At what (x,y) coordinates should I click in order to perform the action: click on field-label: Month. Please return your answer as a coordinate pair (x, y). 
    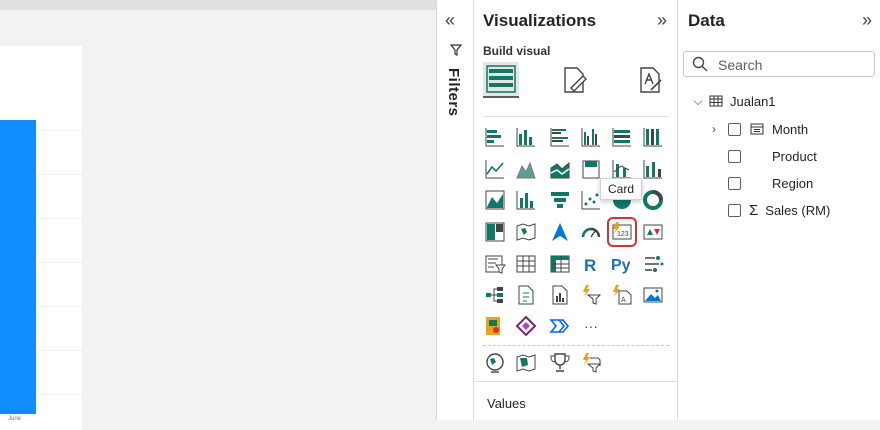
    Looking at the image, I should click on (790, 129).